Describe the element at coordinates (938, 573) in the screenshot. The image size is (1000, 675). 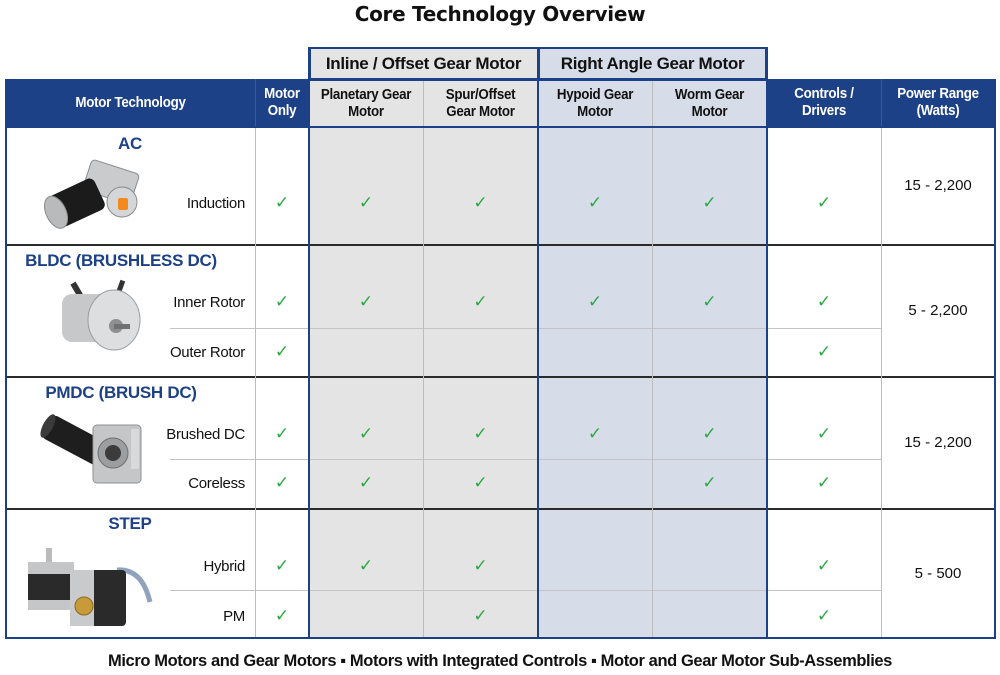
I see `power-range-value: 5 - 500` at that location.